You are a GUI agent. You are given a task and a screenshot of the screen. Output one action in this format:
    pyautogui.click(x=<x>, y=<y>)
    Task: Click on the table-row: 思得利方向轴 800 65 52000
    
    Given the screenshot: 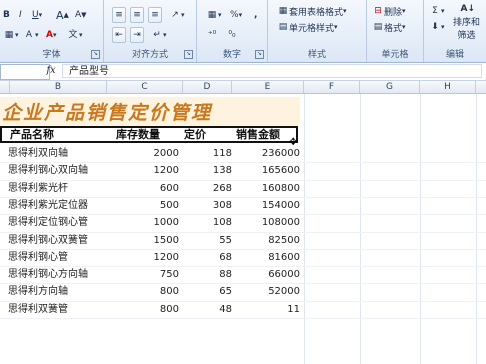 What is the action you would take?
    pyautogui.click(x=150, y=291)
    